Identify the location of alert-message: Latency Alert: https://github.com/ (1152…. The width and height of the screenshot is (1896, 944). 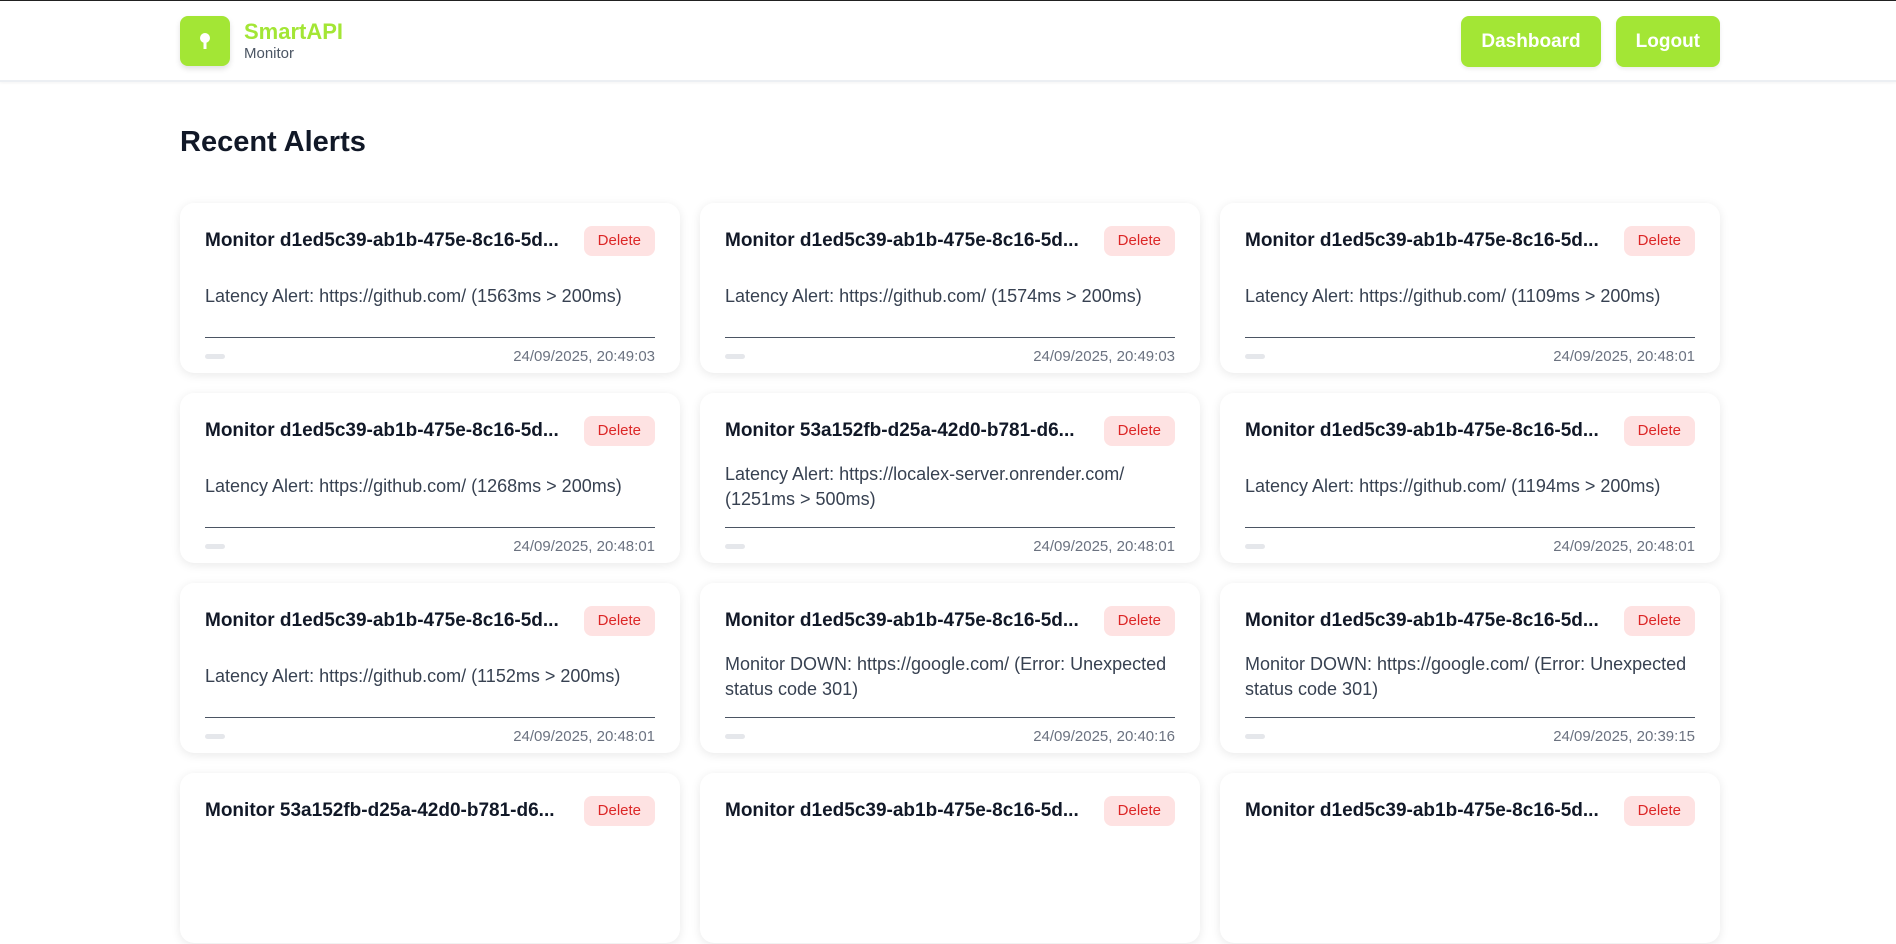
(430, 677).